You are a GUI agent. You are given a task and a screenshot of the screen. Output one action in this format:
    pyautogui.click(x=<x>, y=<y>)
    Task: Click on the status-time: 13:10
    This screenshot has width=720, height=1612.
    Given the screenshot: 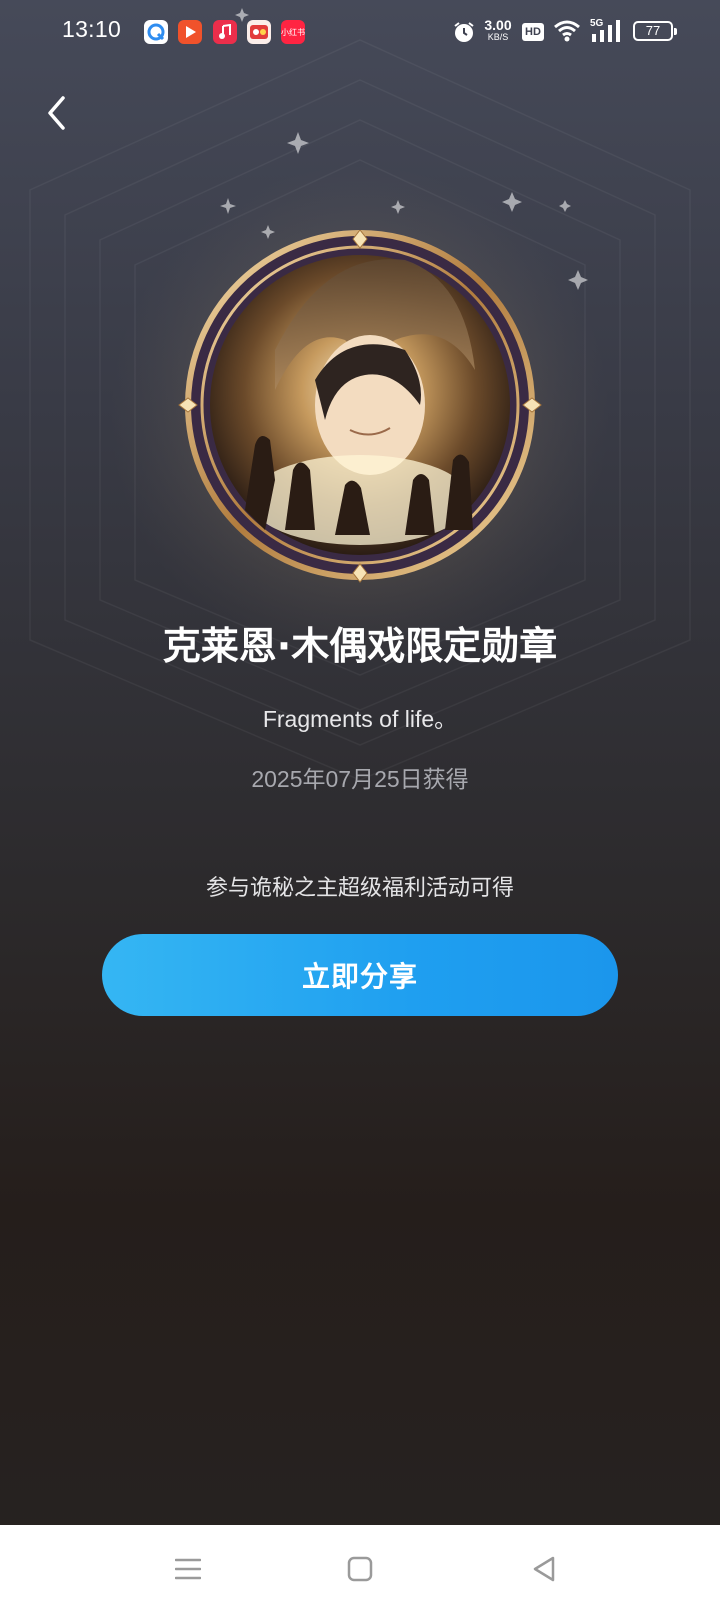 What is the action you would take?
    pyautogui.click(x=92, y=29)
    